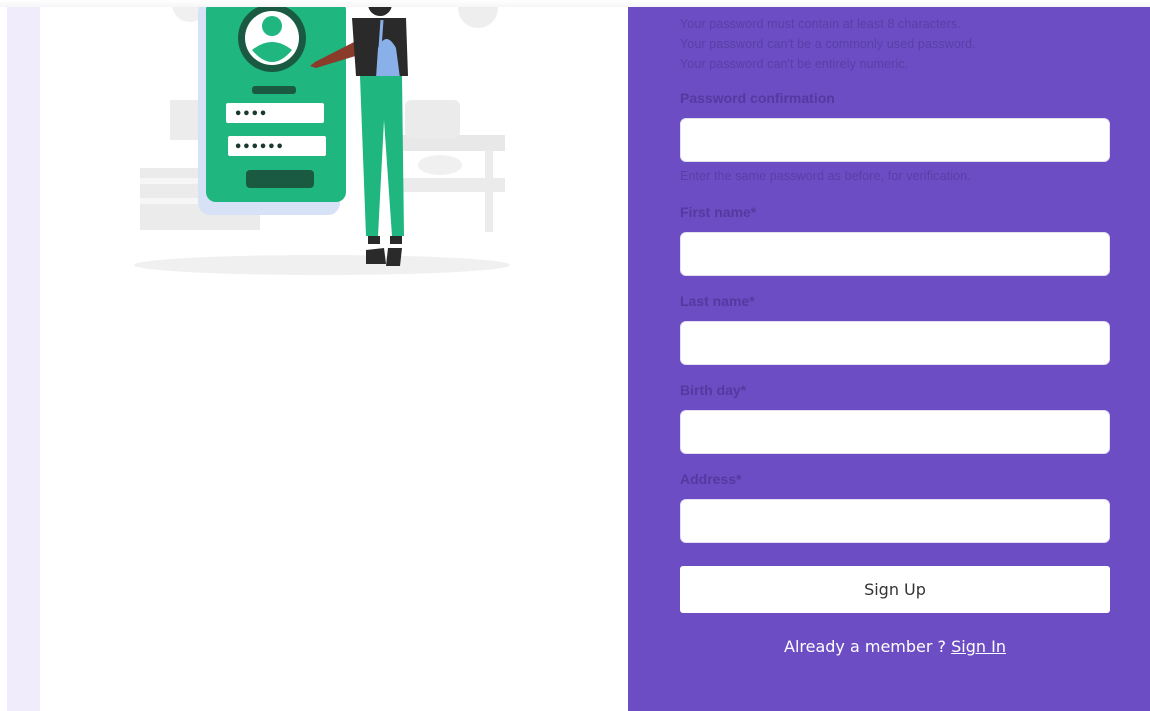  What do you see at coordinates (895, 343) in the screenshot?
I see `last-name-input` at bounding box center [895, 343].